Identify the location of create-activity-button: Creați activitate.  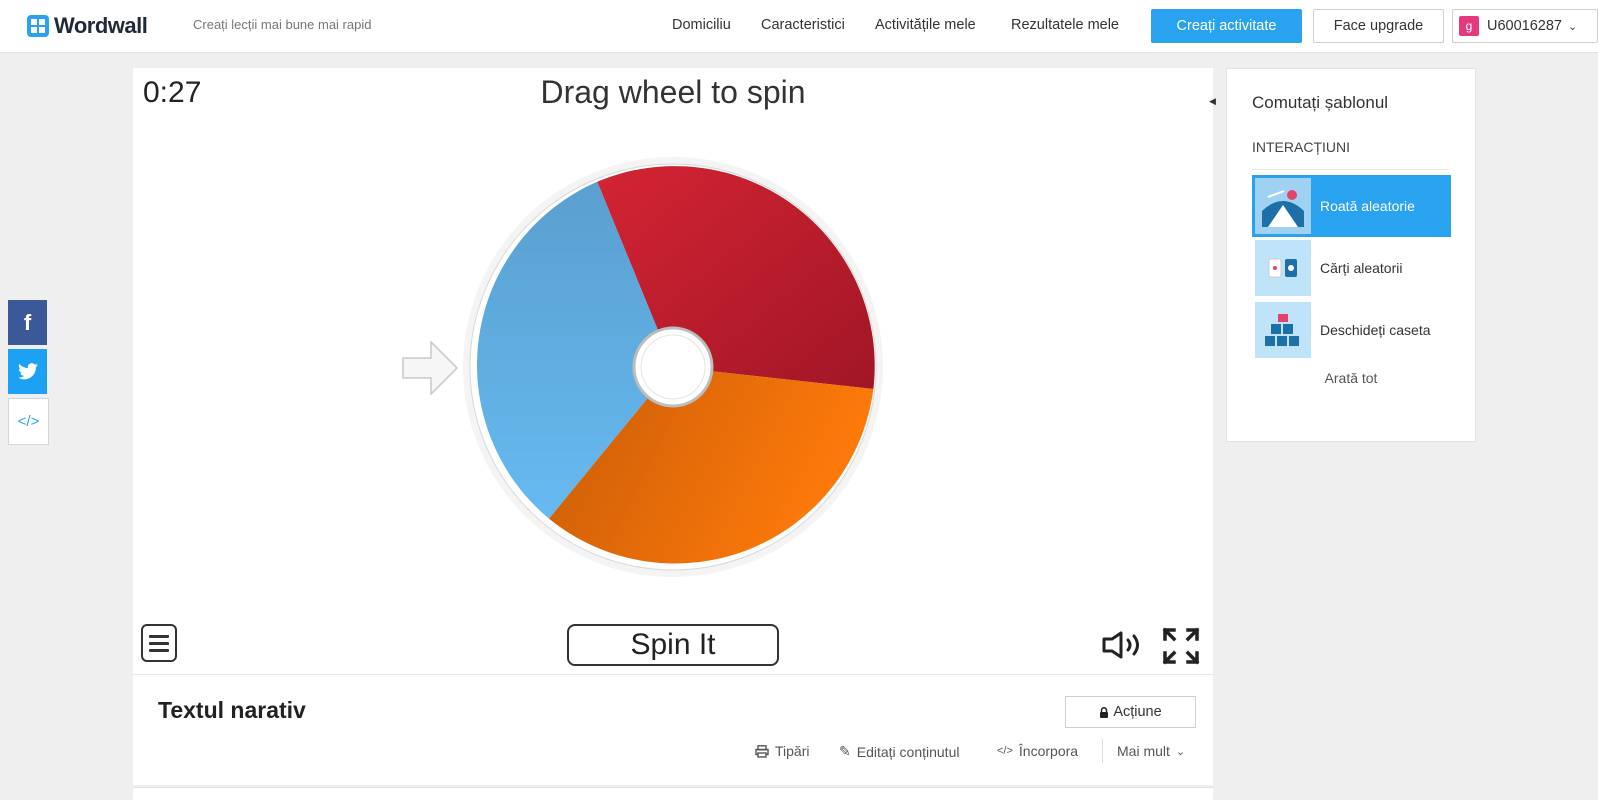
(1226, 26).